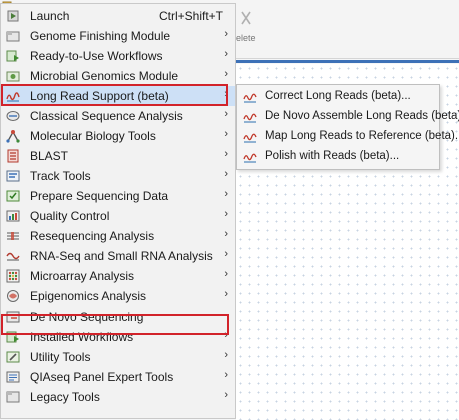  What do you see at coordinates (118, 377) in the screenshot?
I see `menu-item-qiaseq-panel-expert-tools: QIAseq Panel Expert Tools ›` at bounding box center [118, 377].